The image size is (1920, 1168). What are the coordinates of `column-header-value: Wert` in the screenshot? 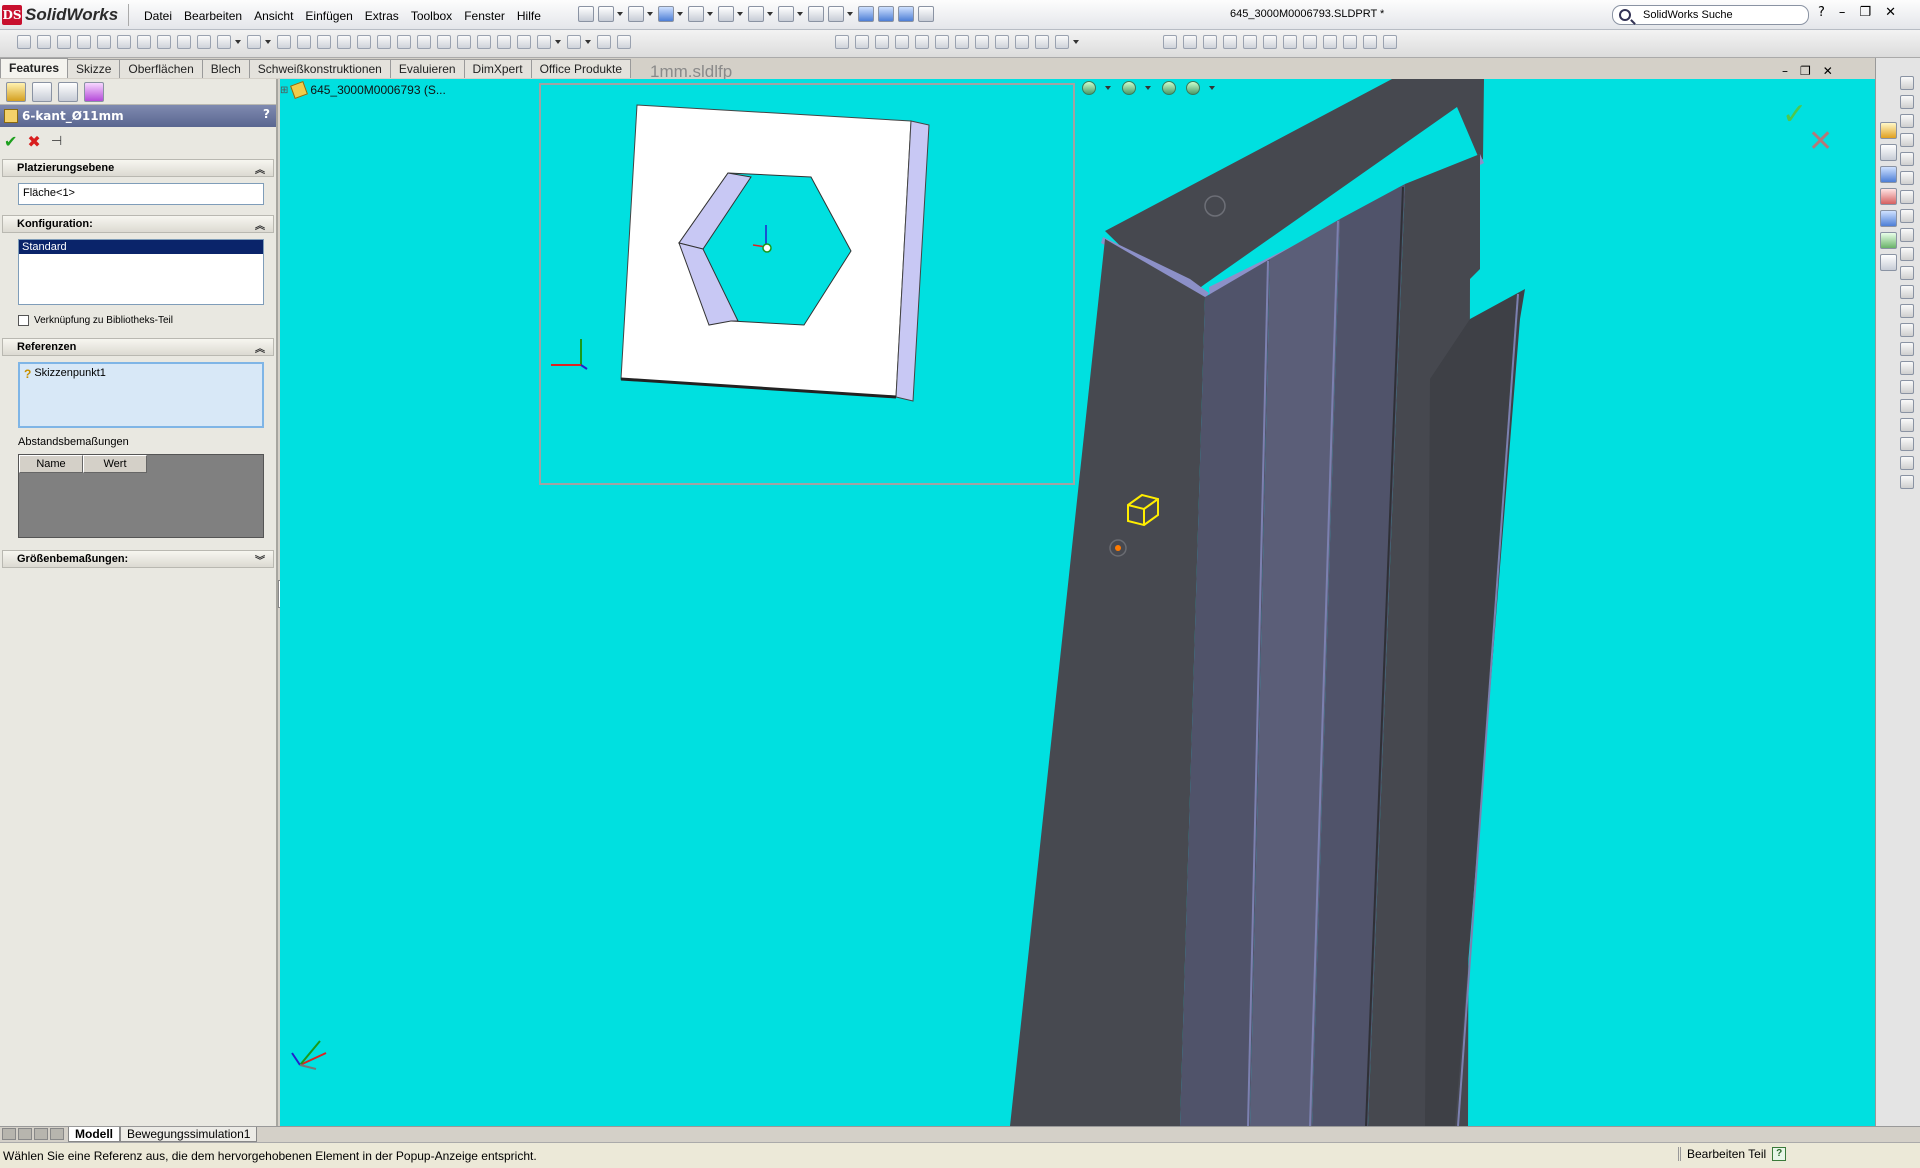 It's located at (115, 464).